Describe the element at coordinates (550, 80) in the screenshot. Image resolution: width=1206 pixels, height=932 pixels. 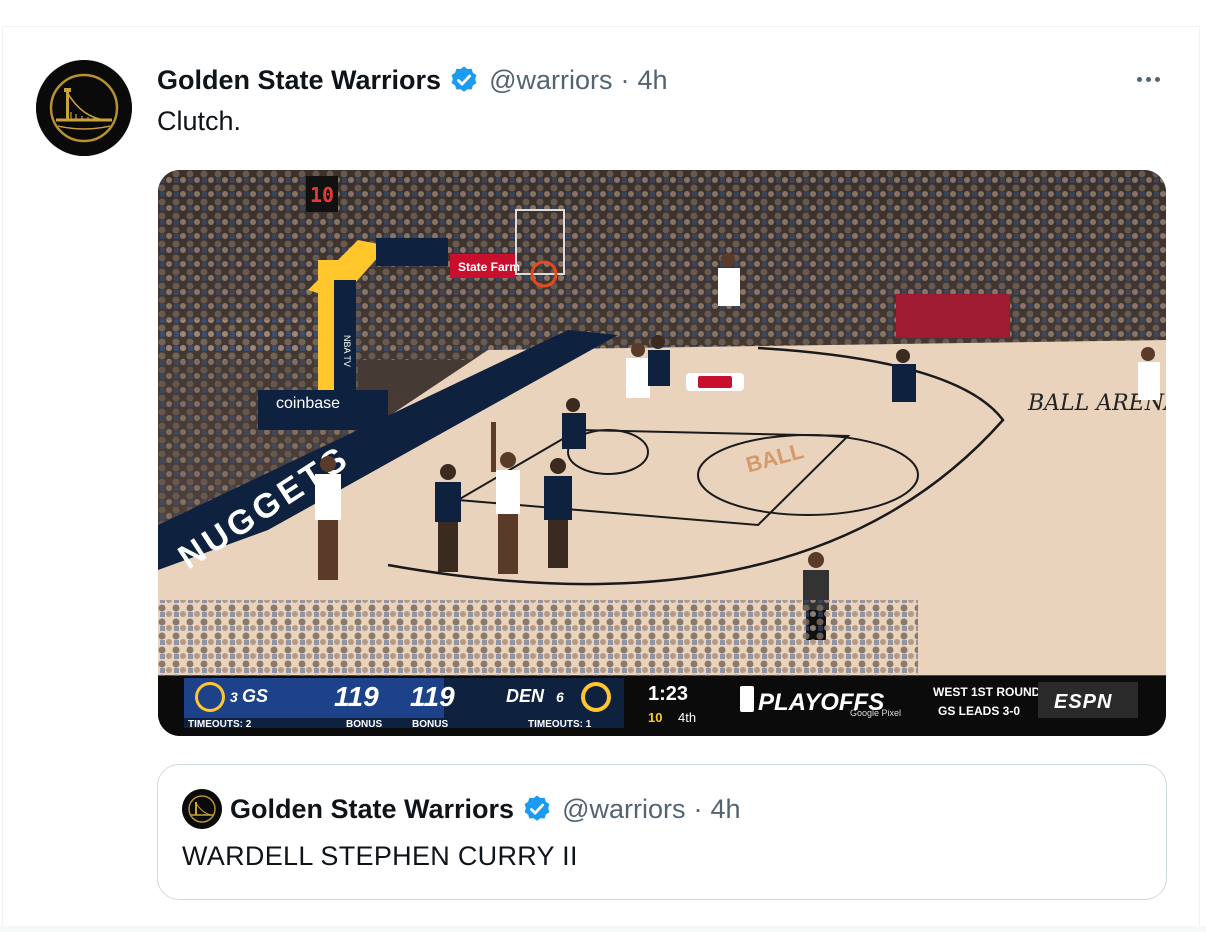
I see `author-handle: @warriors` at that location.